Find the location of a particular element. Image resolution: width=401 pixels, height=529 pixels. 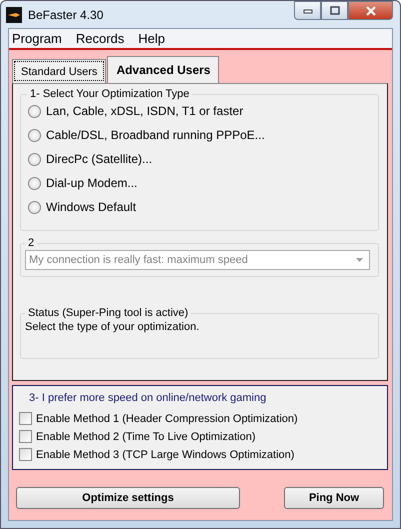

window-title: BeFaster 4.30 is located at coordinates (66, 15).